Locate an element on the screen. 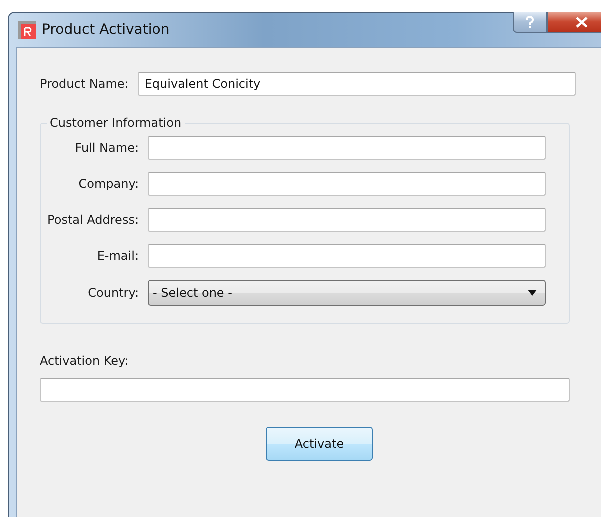  activation-key-field is located at coordinates (305, 390).